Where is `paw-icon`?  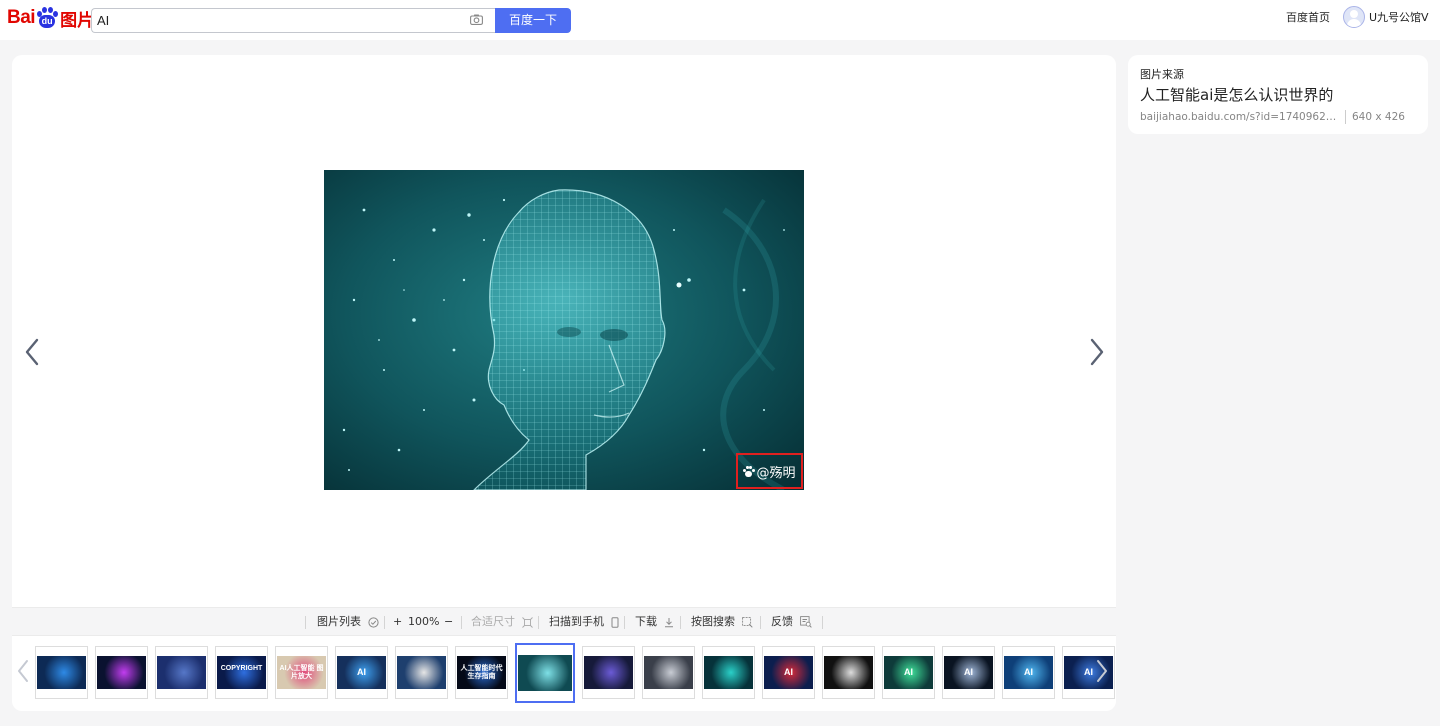 paw-icon is located at coordinates (749, 471).